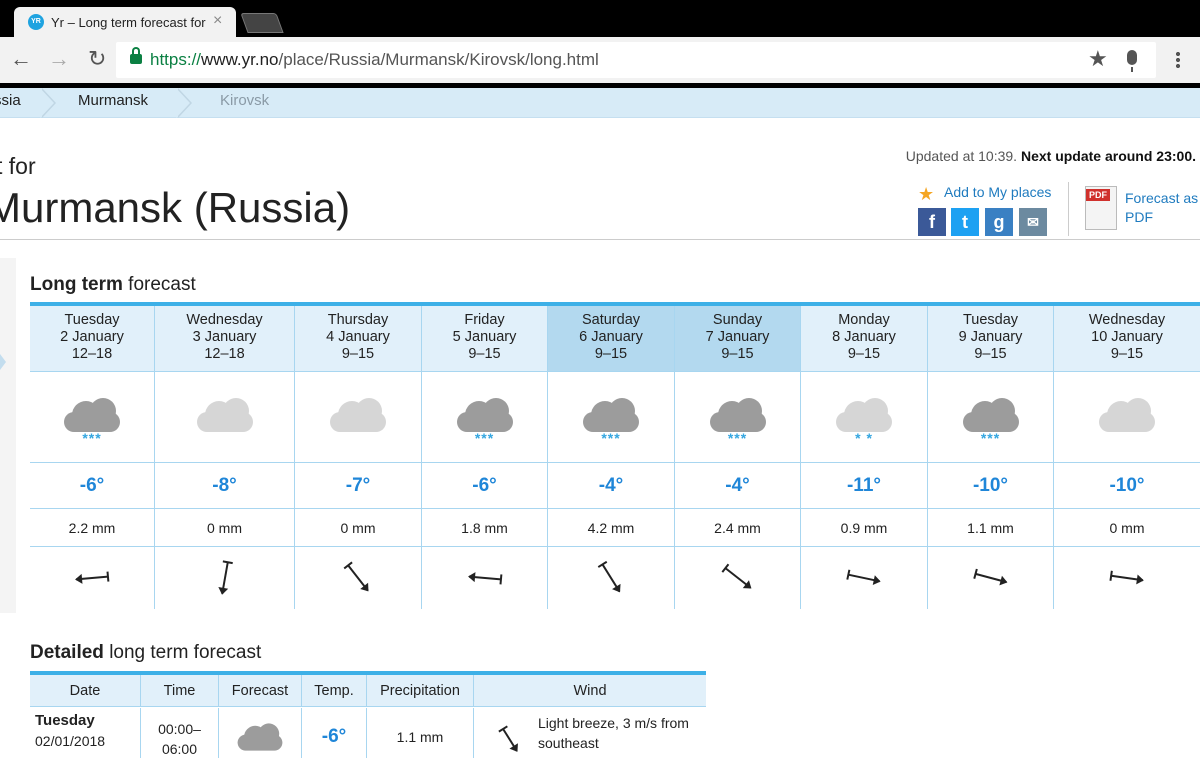 The image size is (1200, 766). What do you see at coordinates (600, 103) in the screenshot?
I see `breadcrumb: ssia Murmansk Kirovsk` at bounding box center [600, 103].